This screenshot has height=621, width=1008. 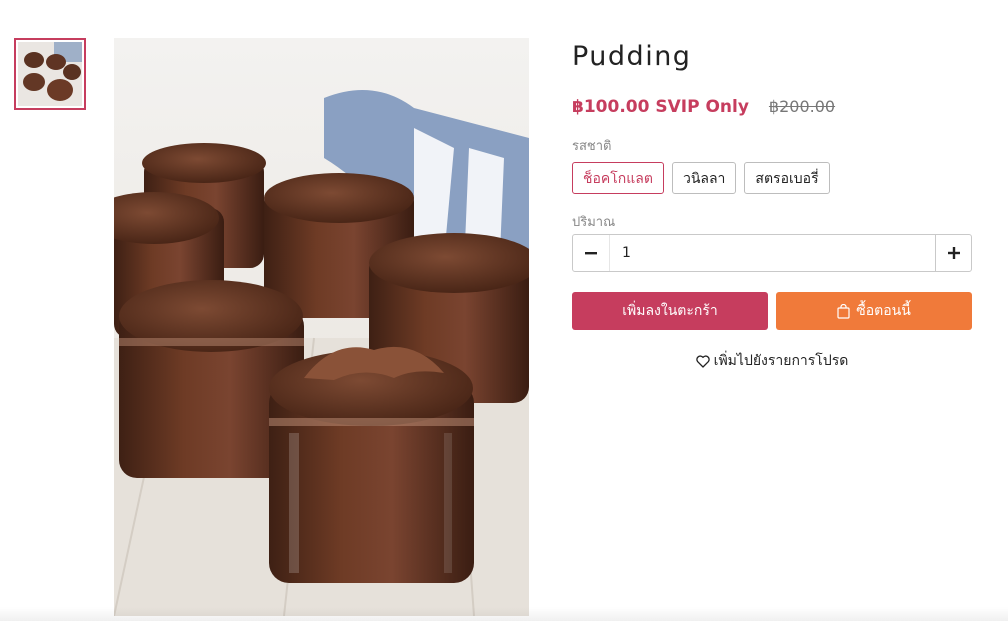 I want to click on shopping-bag-icon, so click(x=843, y=311).